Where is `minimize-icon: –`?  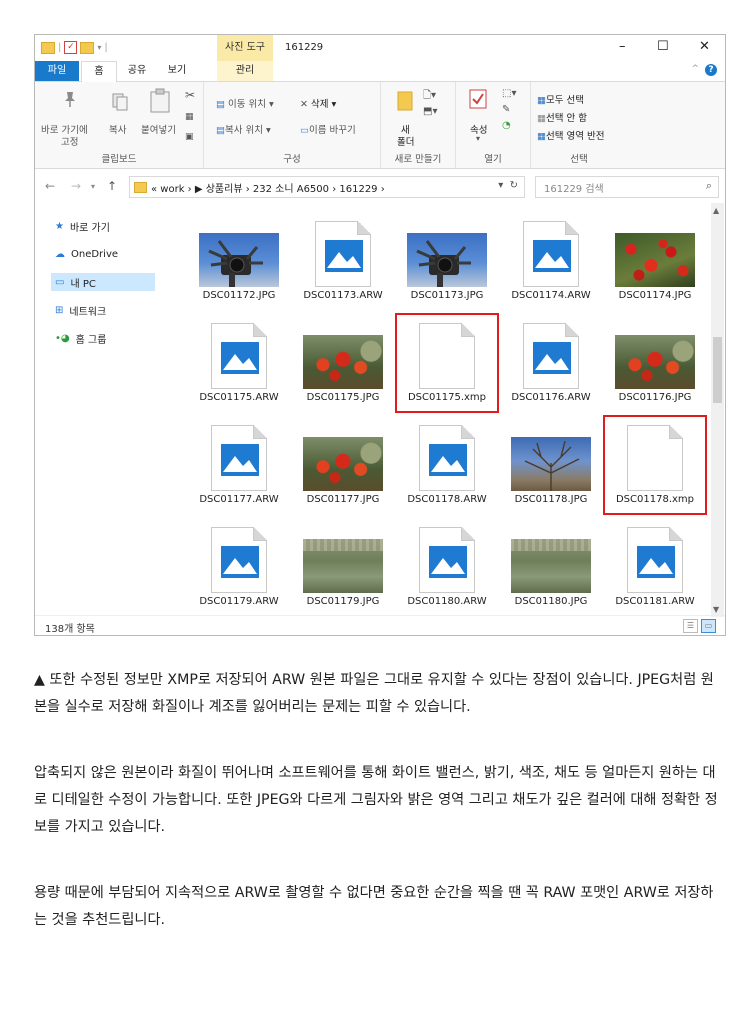
minimize-icon: – is located at coordinates (622, 46).